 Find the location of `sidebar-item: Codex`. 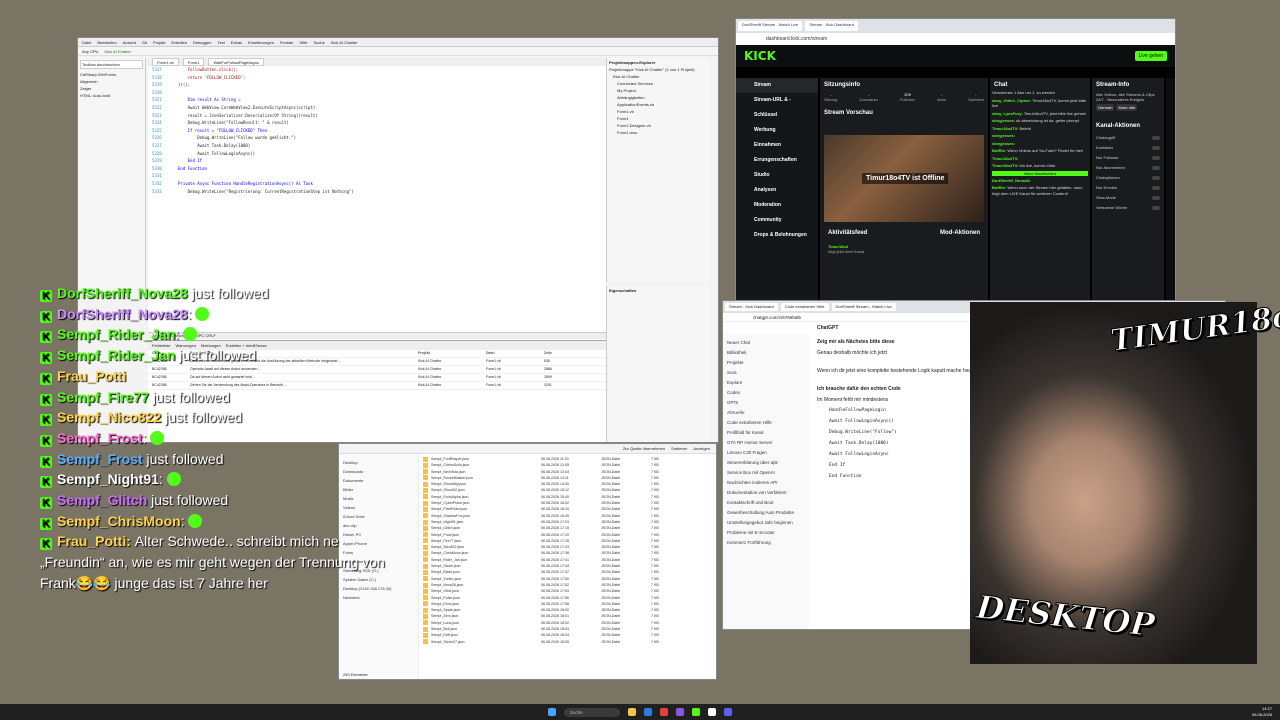

sidebar-item: Codex is located at coordinates (766, 393).